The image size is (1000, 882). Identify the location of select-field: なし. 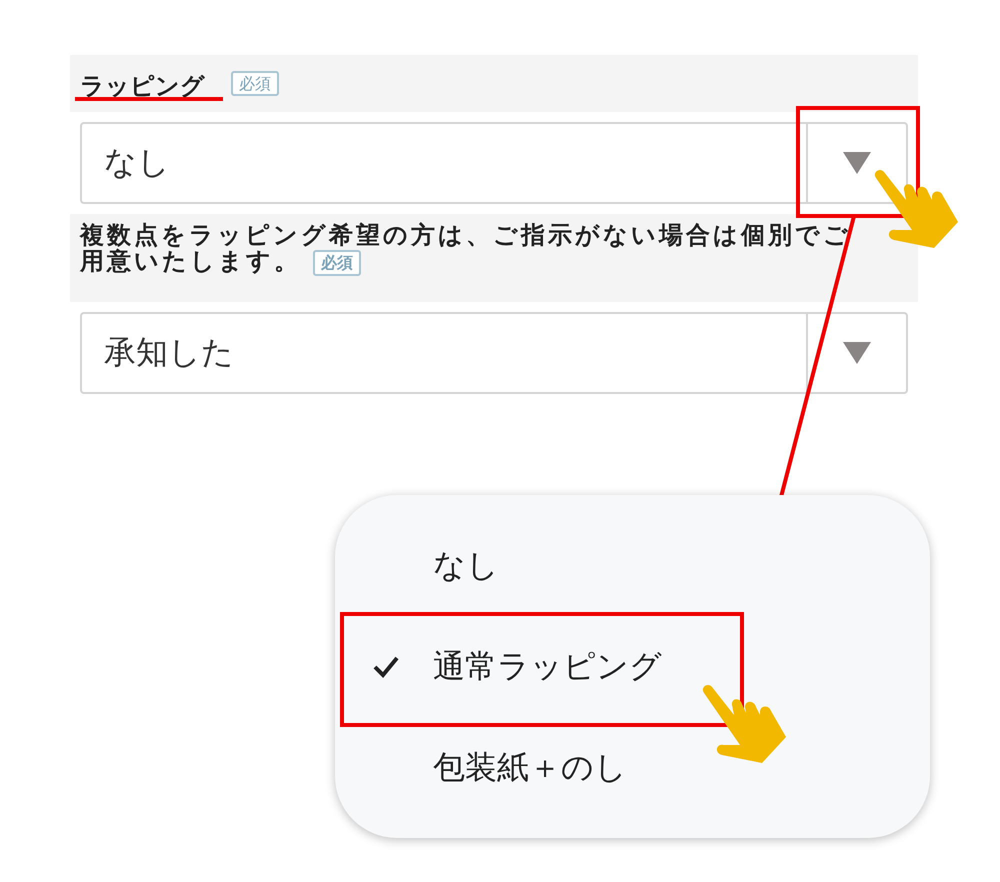
(494, 163).